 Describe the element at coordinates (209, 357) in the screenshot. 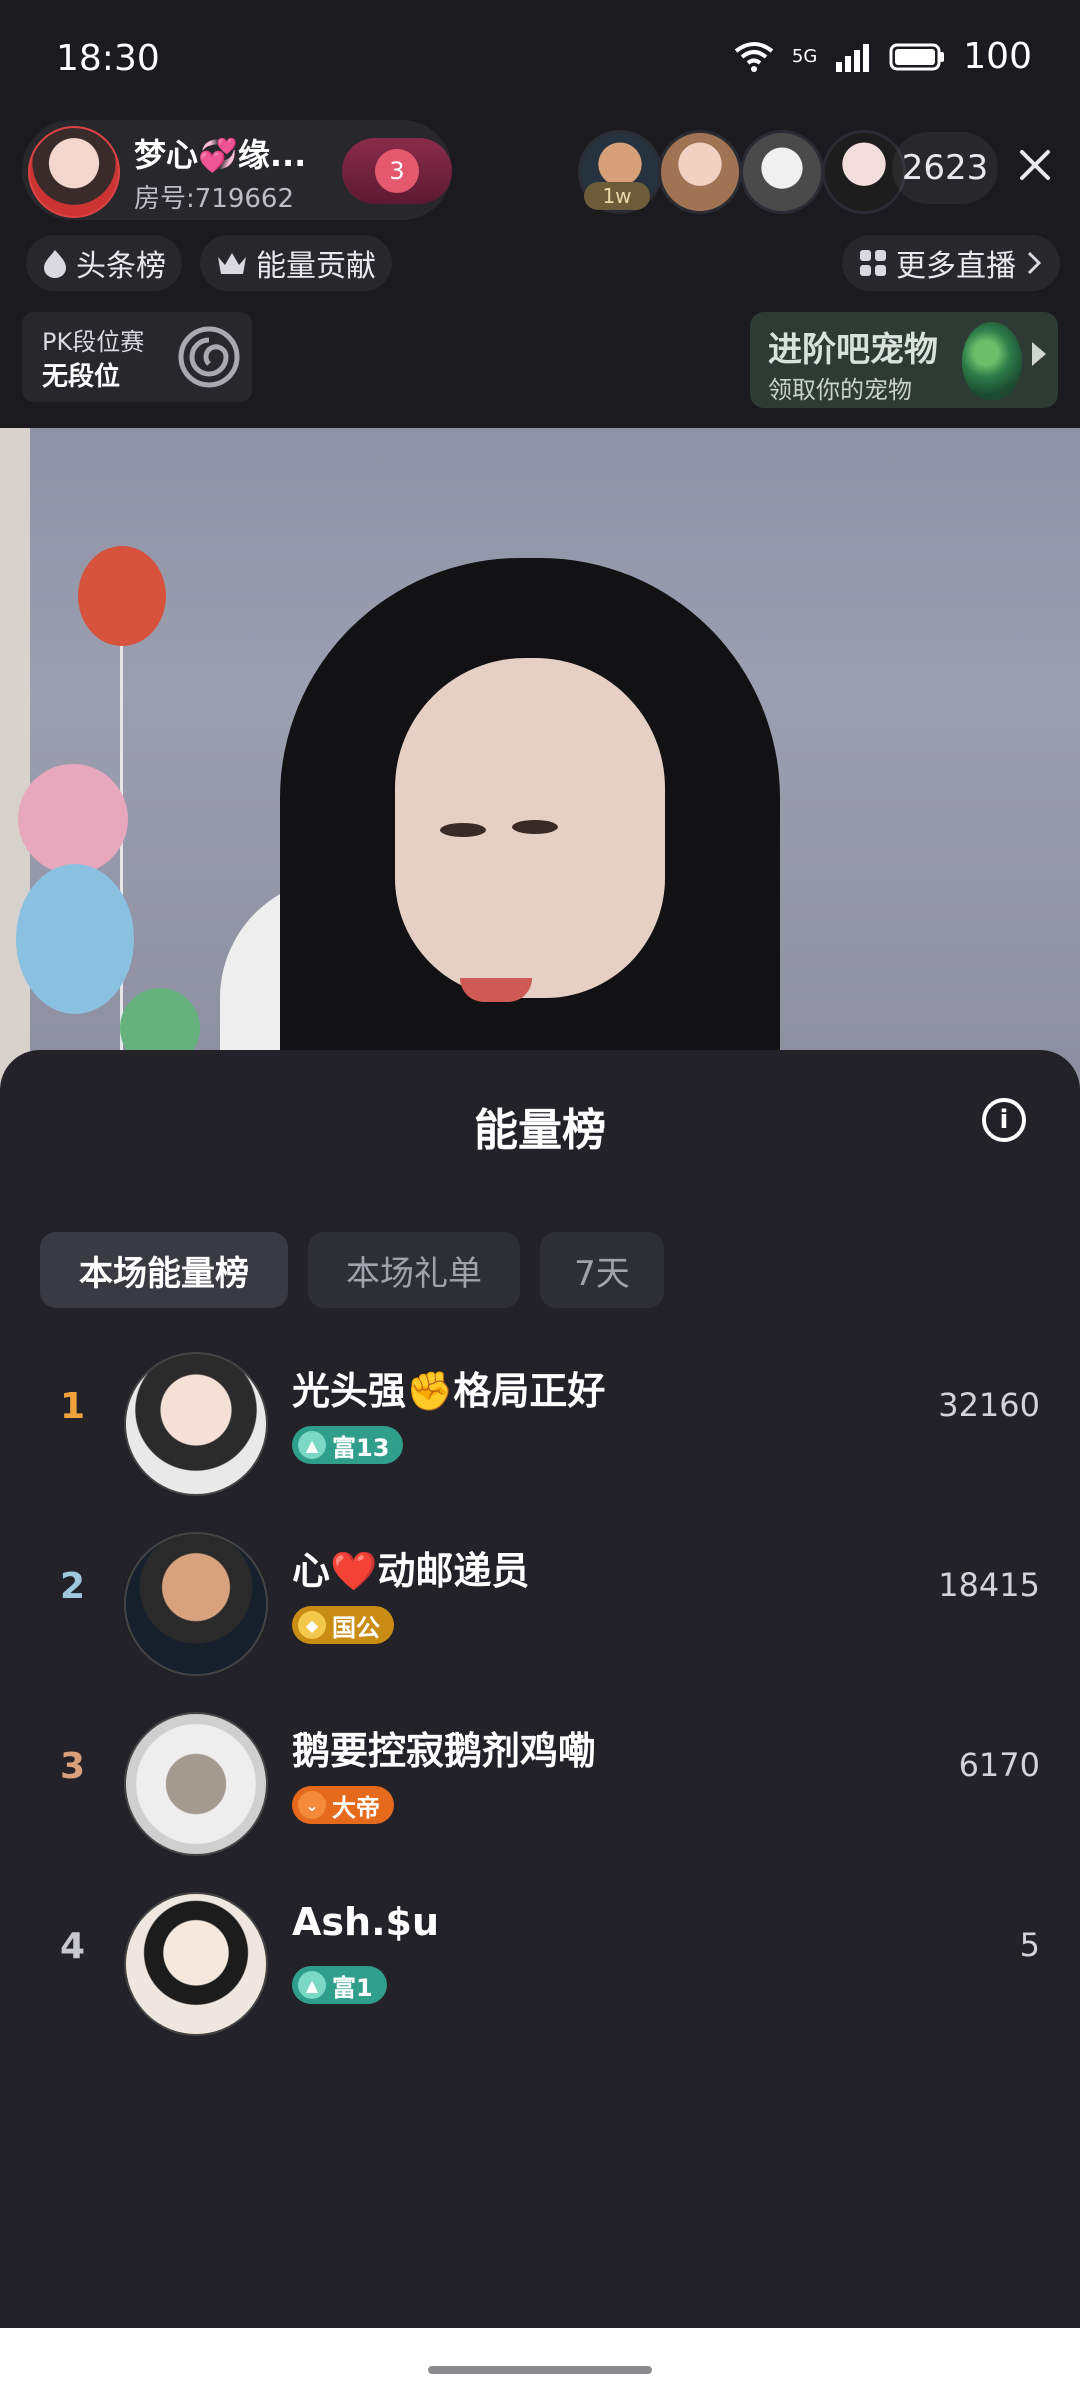

I see `swirl-icon` at that location.